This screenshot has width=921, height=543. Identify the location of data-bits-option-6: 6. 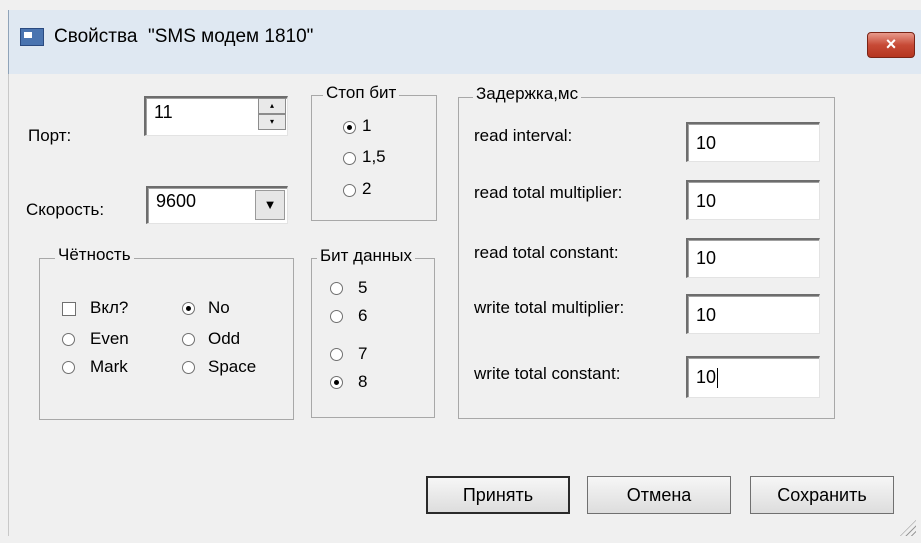
(363, 315).